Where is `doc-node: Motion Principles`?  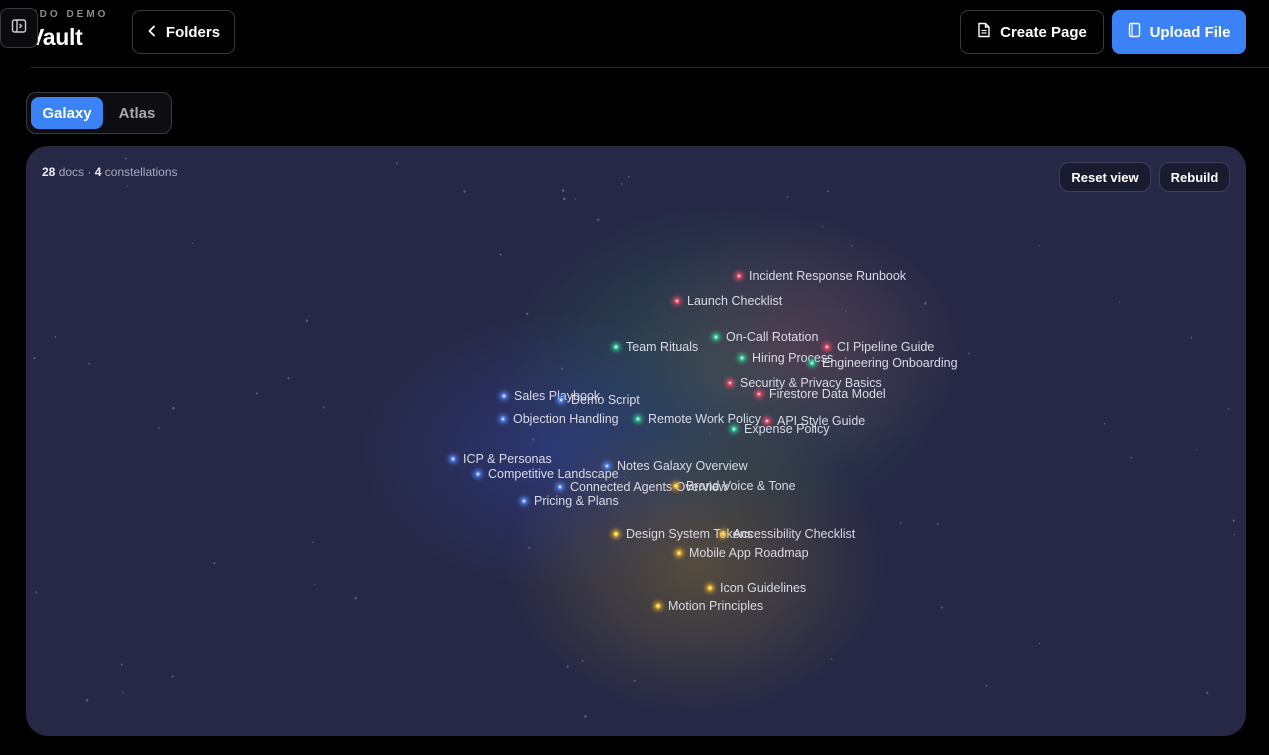
doc-node: Motion Principles is located at coordinates (708, 606).